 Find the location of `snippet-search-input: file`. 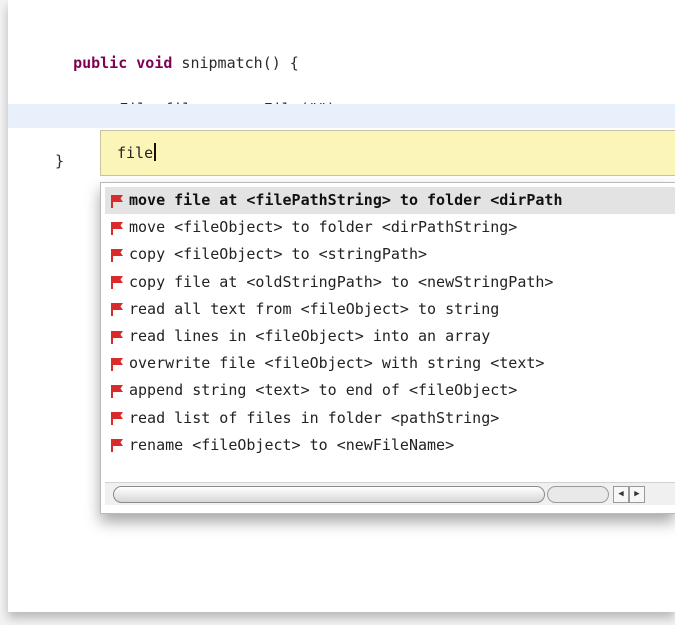

snippet-search-input: file is located at coordinates (387, 153).